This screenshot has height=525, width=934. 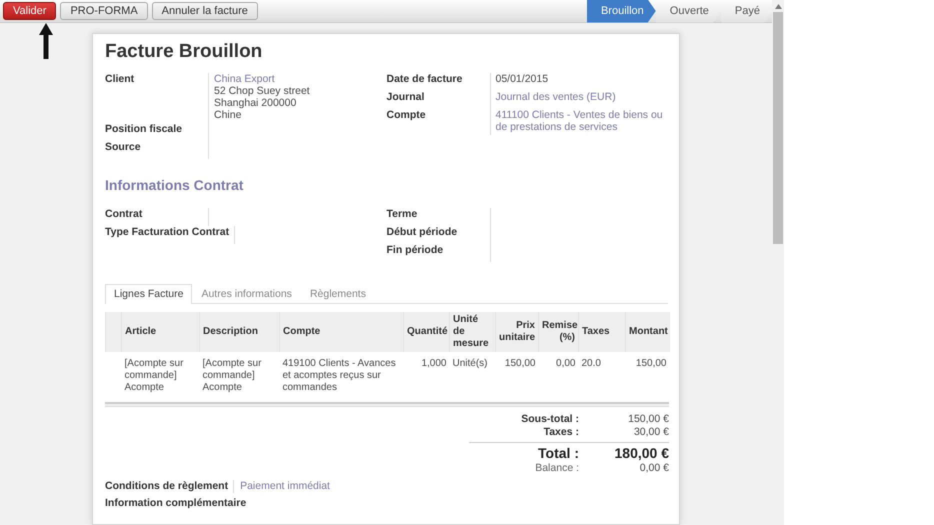 I want to click on section-title: Informations Contrat, so click(x=174, y=185).